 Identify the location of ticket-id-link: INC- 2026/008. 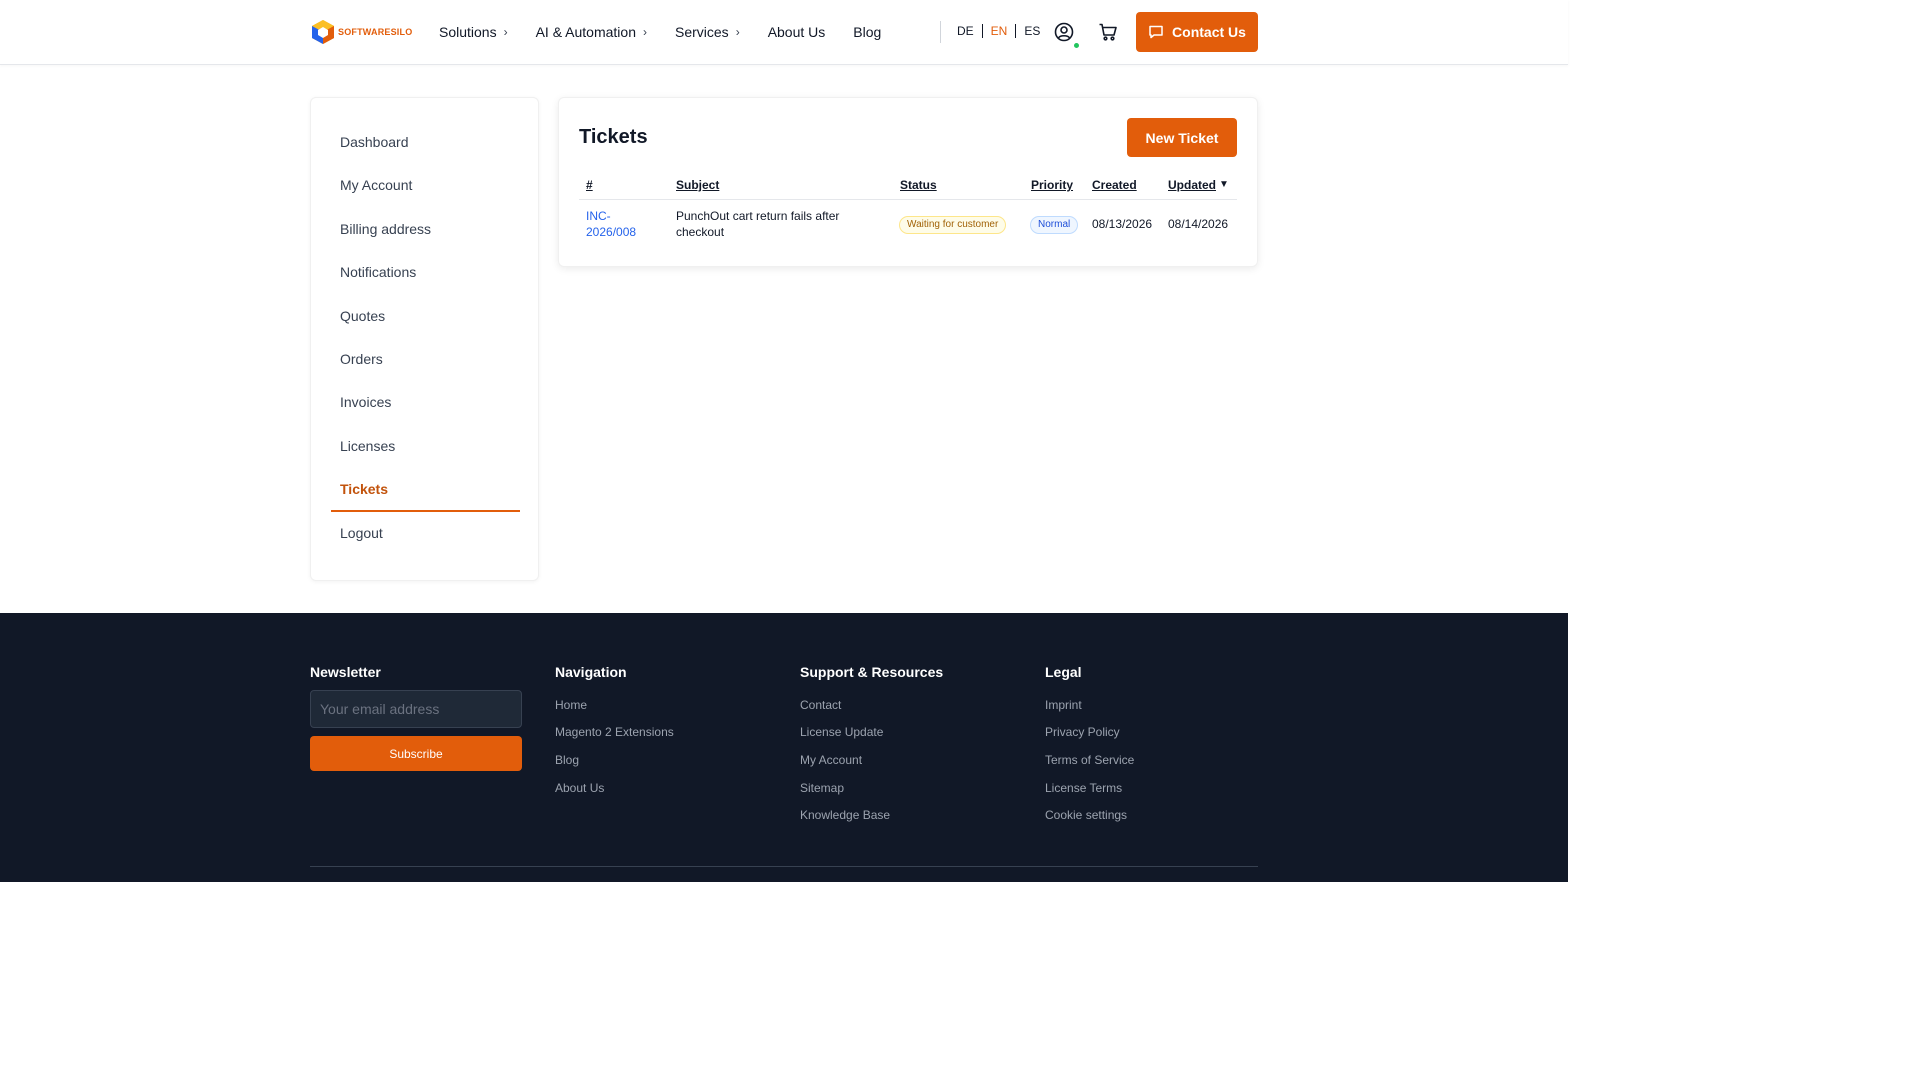
(611, 224).